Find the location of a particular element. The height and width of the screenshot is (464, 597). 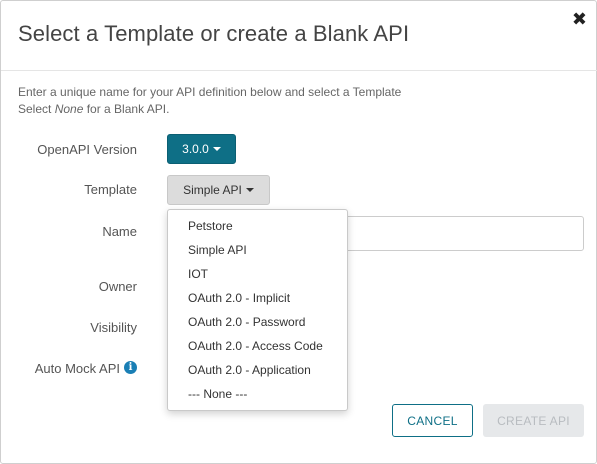

create-api-button: CREATE API is located at coordinates (533, 420).